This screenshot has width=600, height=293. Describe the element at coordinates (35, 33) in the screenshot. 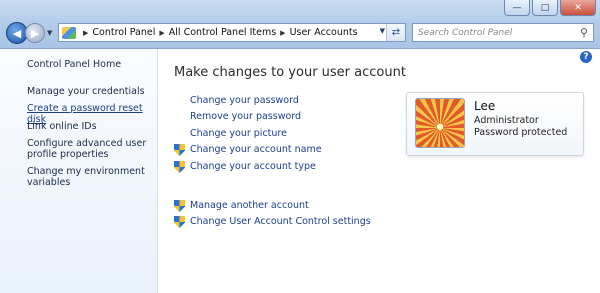

I see `forward-arrow-icon: ▶` at that location.